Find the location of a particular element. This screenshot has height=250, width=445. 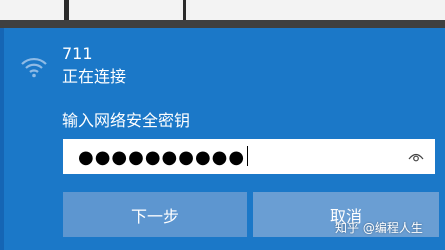

security-key-input: ●●●●●●●●●● is located at coordinates (249, 156).